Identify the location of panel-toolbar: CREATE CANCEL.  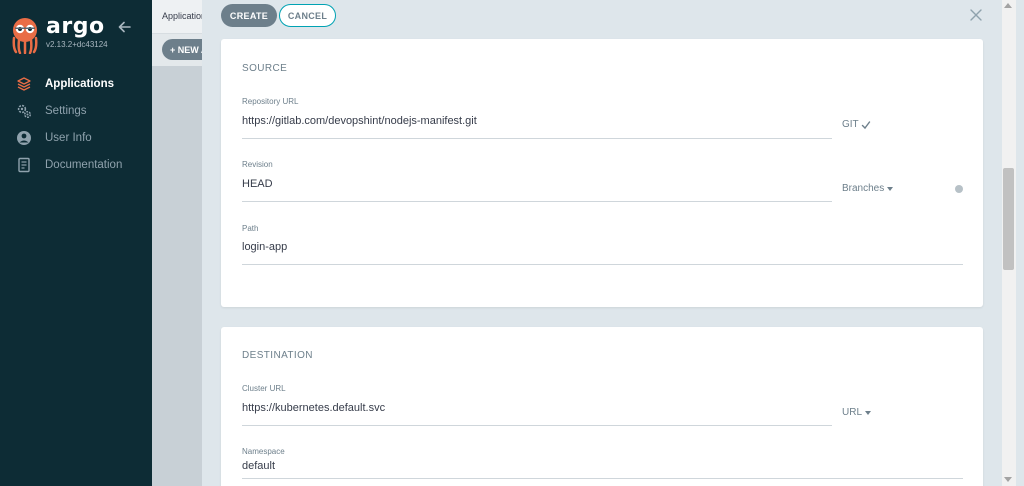
(613, 15).